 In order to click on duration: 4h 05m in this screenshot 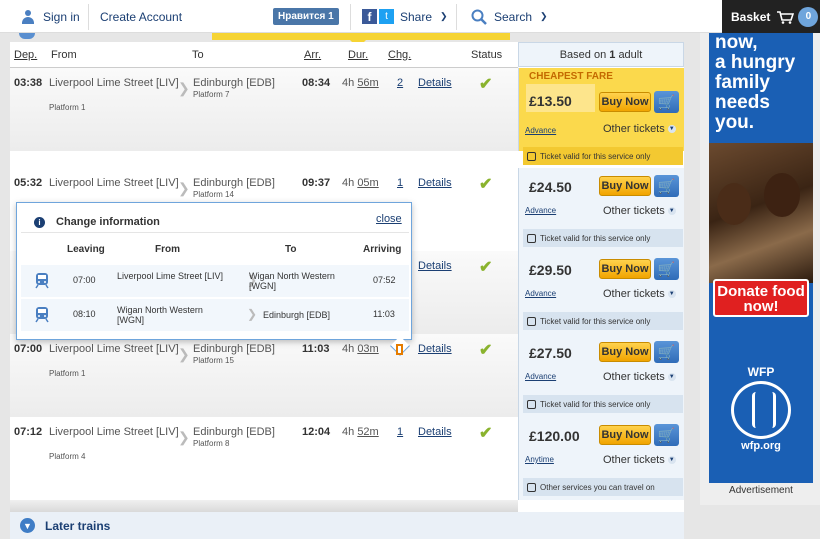, I will do `click(360, 183)`.